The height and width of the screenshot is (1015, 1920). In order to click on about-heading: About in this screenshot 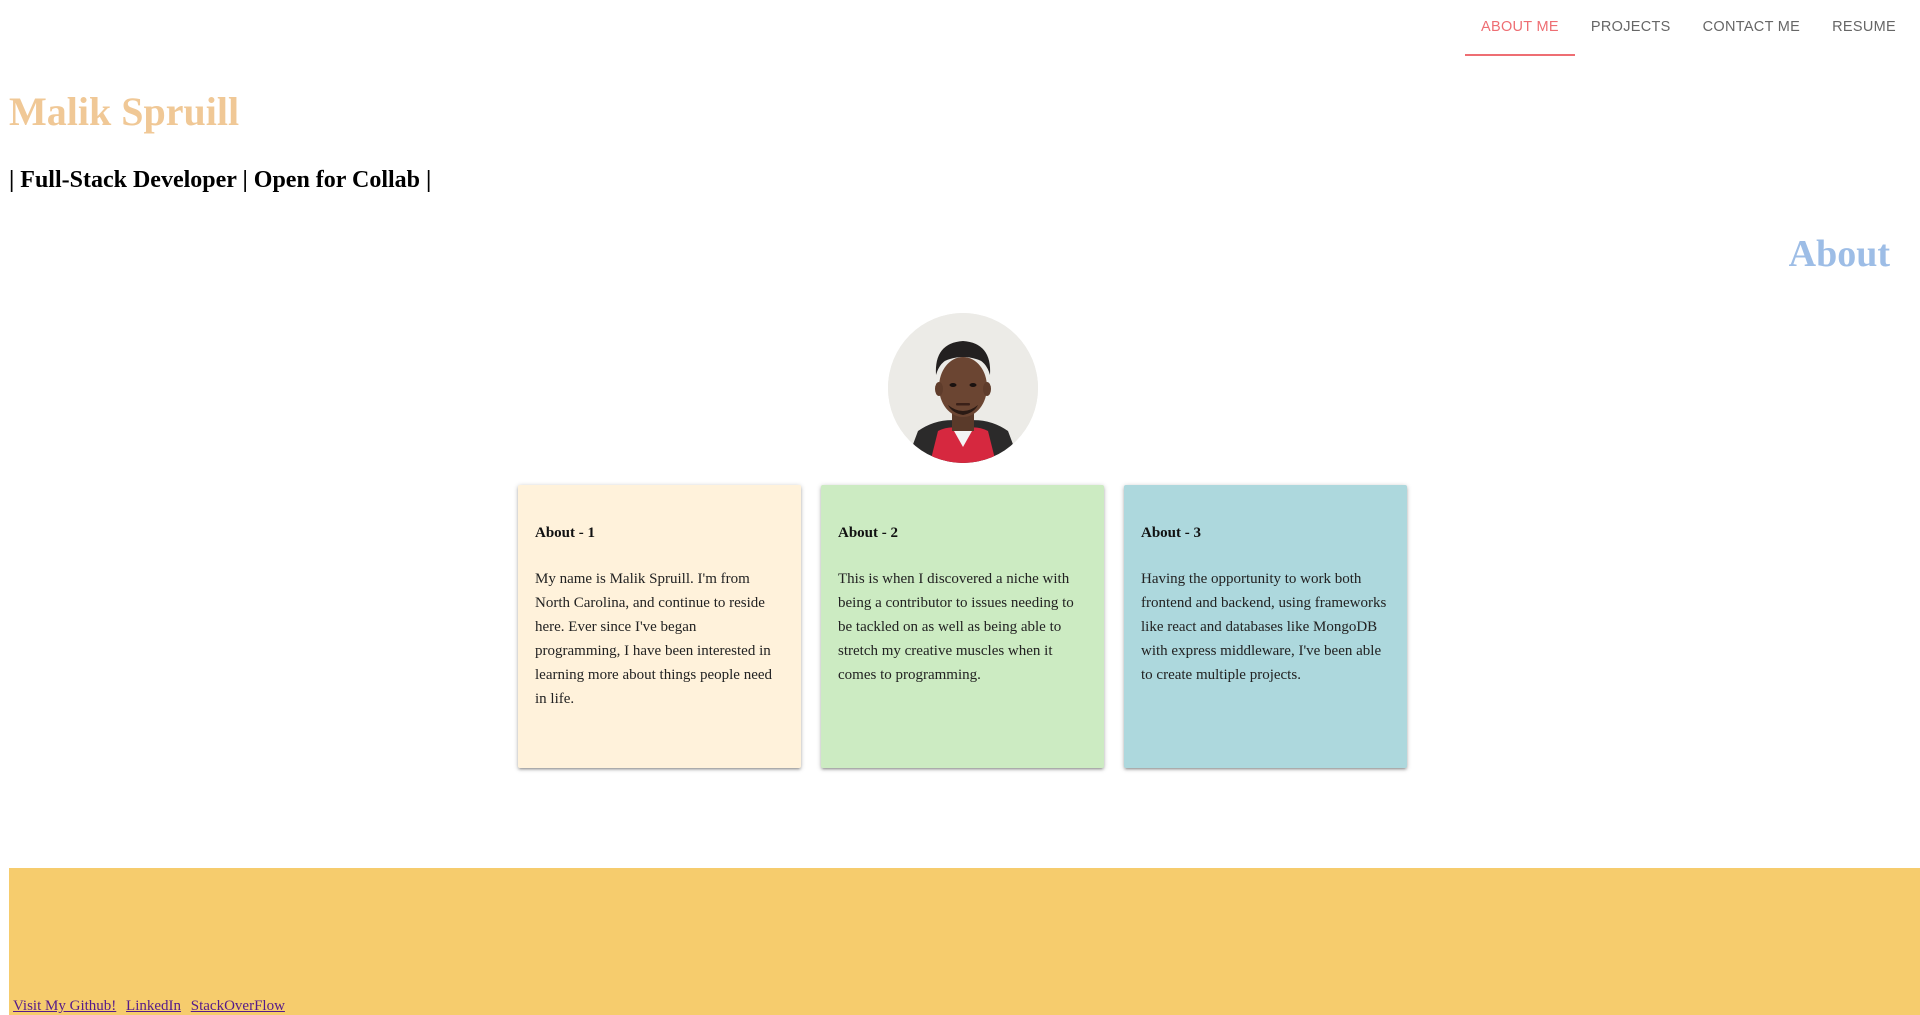, I will do `click(1839, 254)`.